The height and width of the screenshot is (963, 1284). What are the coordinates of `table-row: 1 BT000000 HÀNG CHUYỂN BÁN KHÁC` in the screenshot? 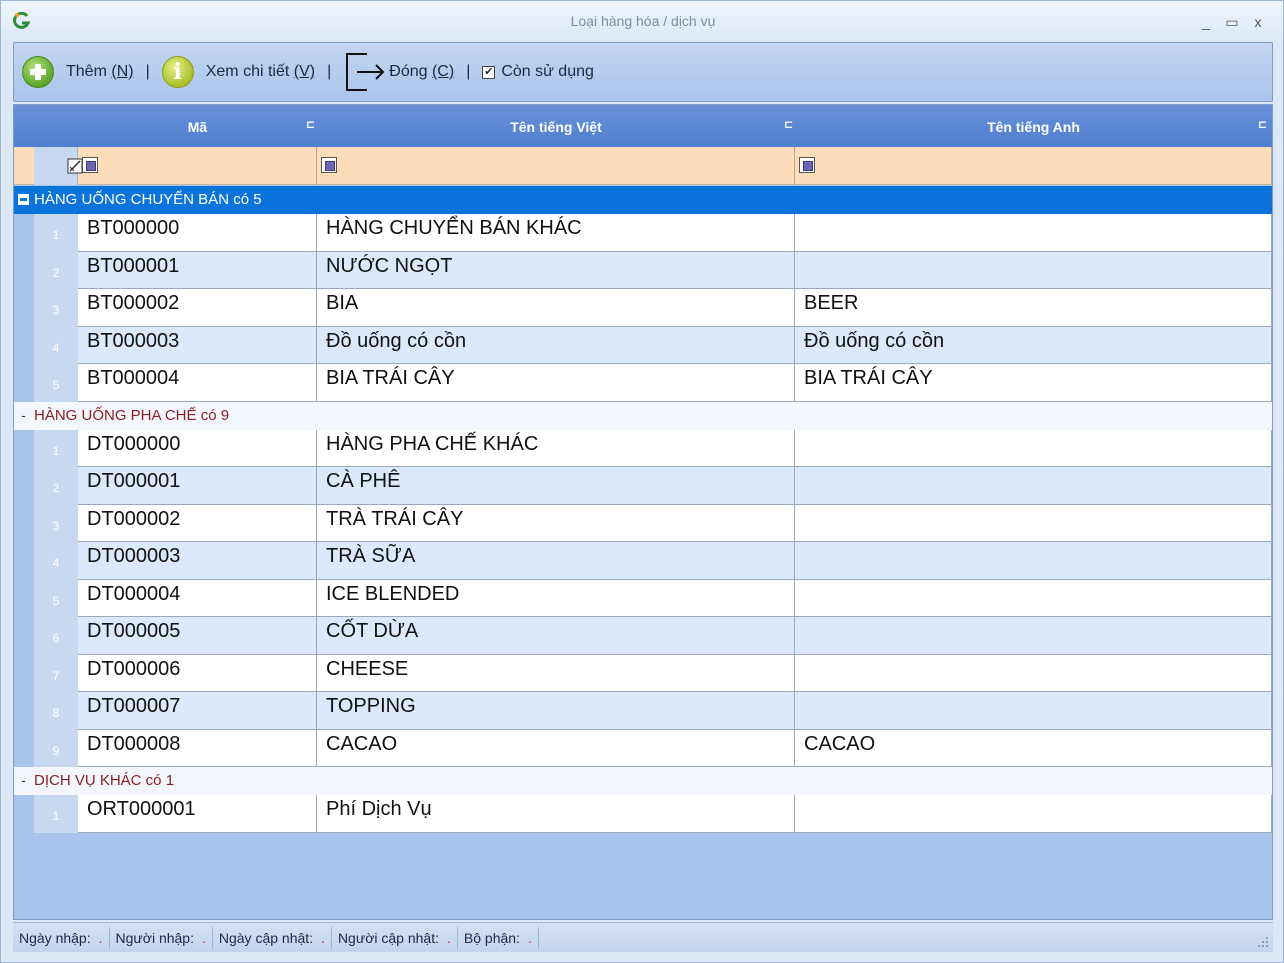 It's located at (643, 233).